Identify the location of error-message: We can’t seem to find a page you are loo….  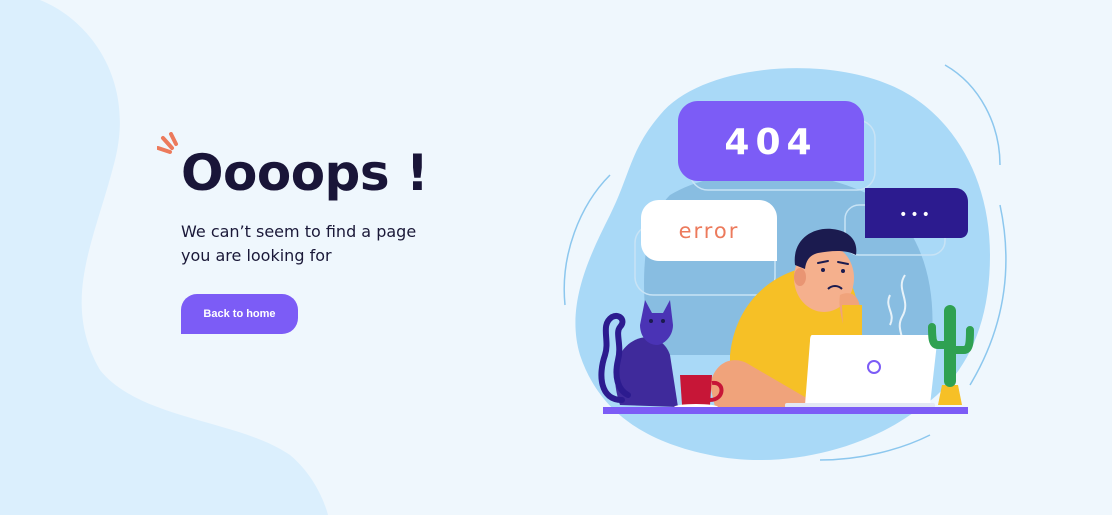
(299, 243).